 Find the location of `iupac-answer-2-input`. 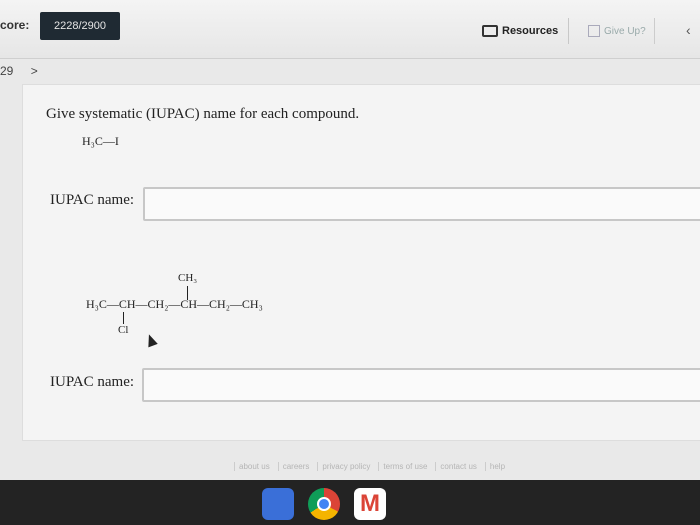

iupac-answer-2-input is located at coordinates (421, 385).